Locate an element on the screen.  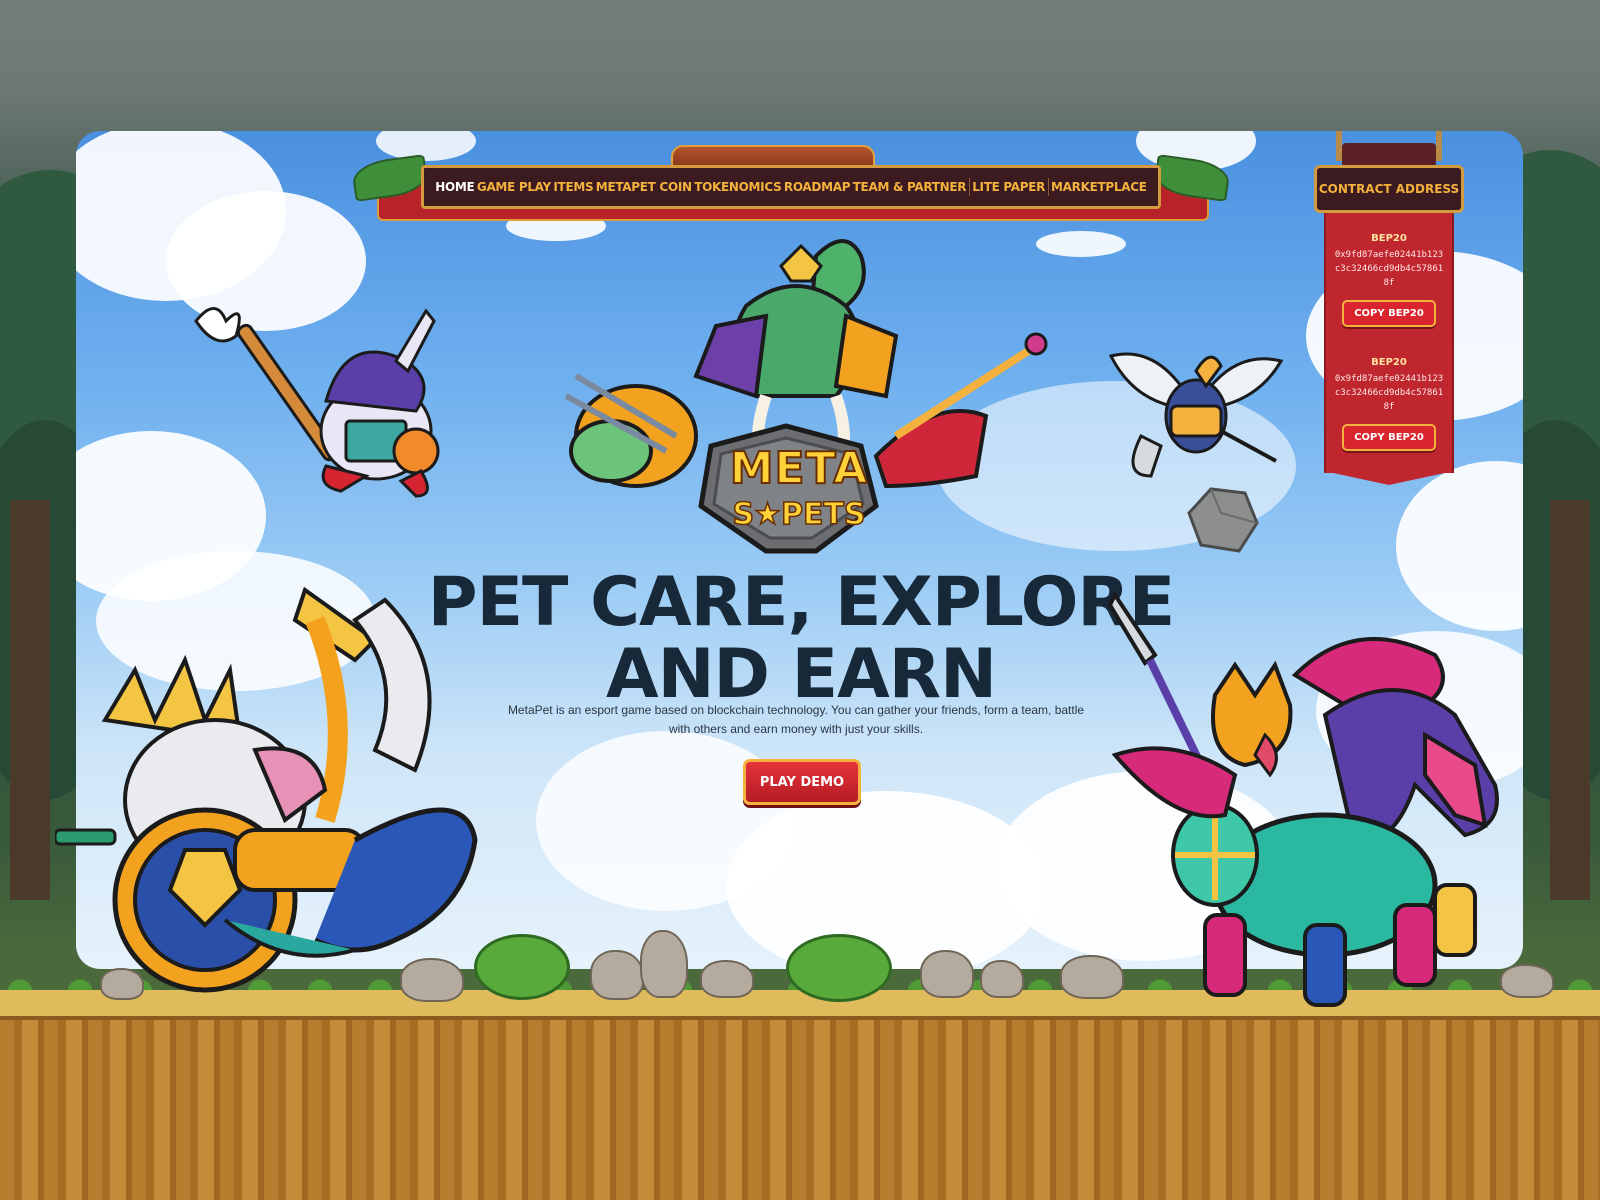
banner-tip is located at coordinates (1389, 478).